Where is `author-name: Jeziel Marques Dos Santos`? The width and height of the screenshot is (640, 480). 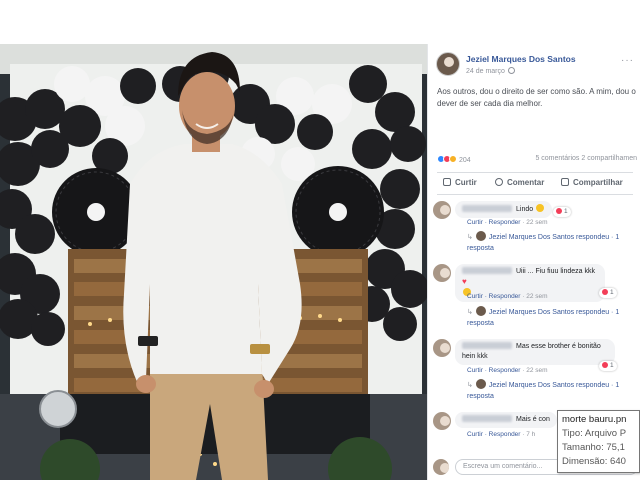 author-name: Jeziel Marques Dos Santos is located at coordinates (521, 59).